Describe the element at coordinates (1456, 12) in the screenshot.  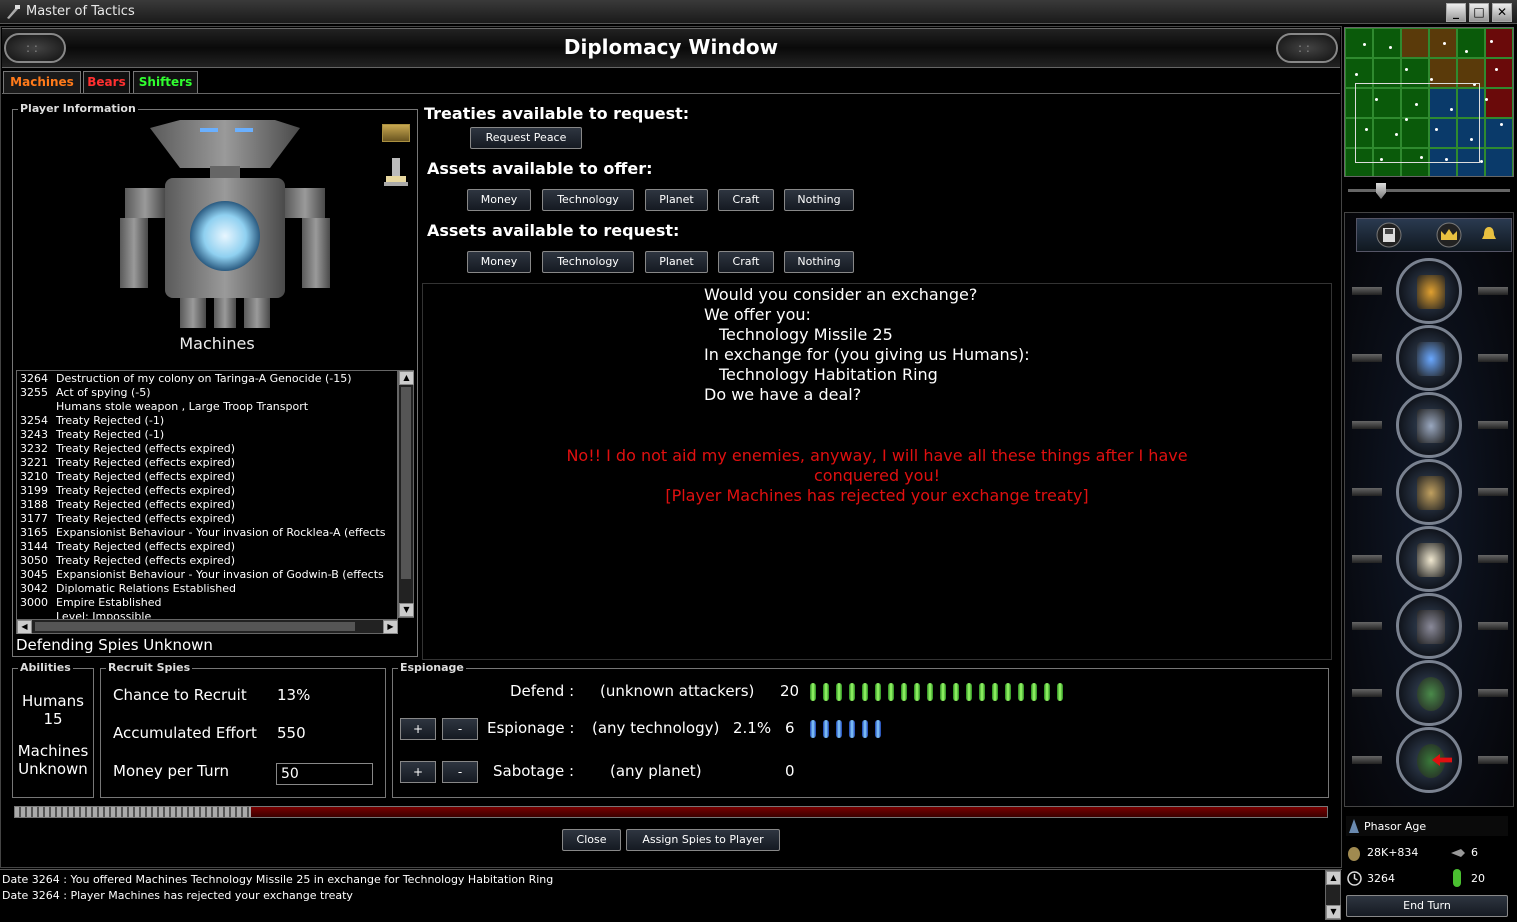
I see `minimize-button: _` at that location.